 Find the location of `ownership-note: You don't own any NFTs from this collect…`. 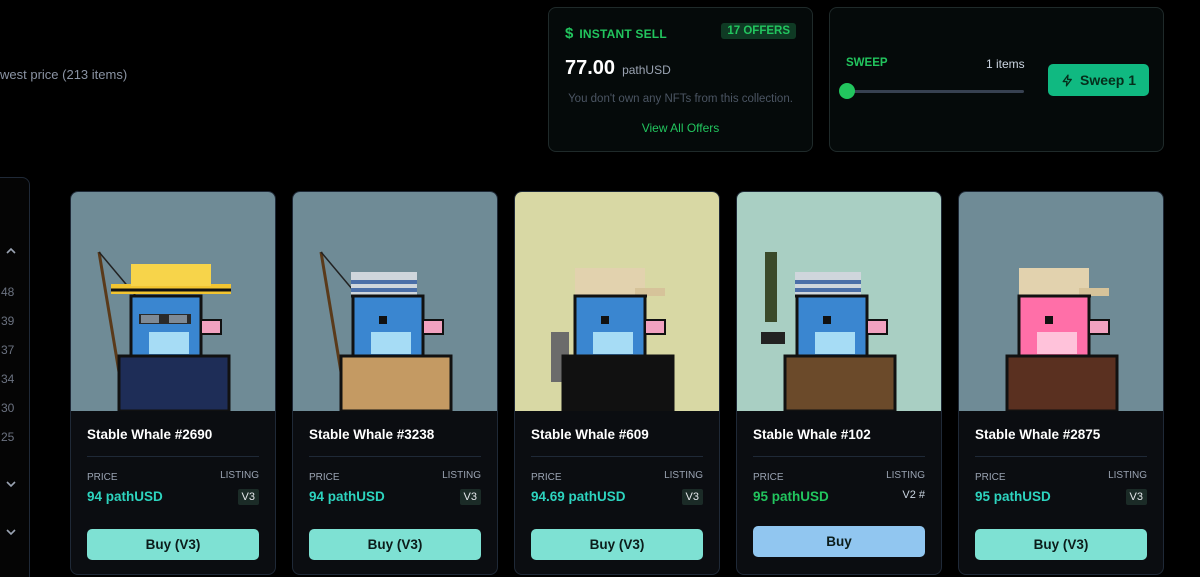

ownership-note: You don't own any NFTs from this collect… is located at coordinates (680, 99).